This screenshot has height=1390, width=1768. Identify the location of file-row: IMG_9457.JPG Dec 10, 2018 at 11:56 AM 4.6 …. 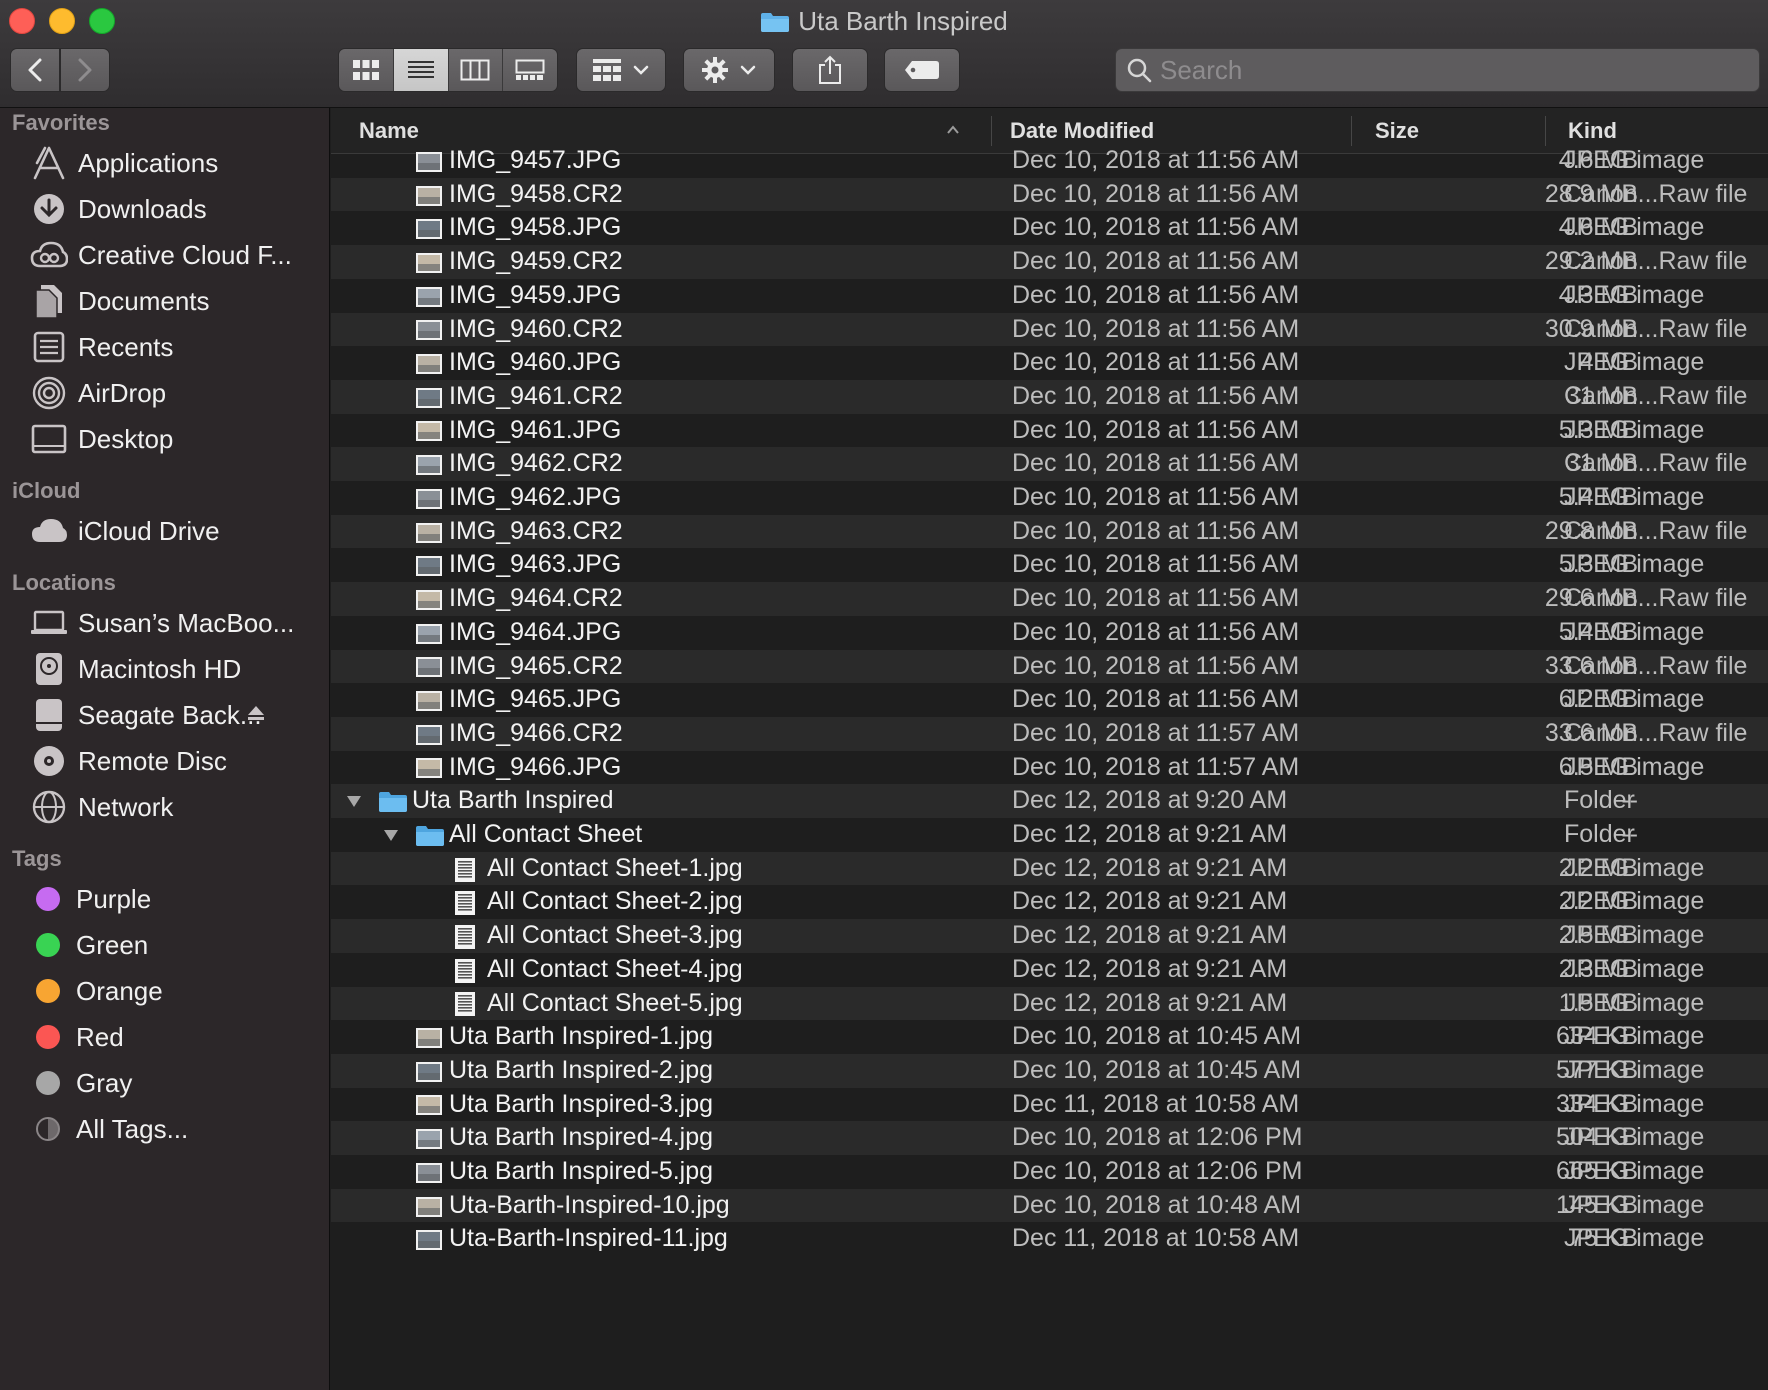
(1049, 161).